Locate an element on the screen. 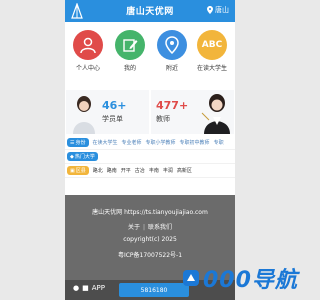 Image resolution: width=320 pixels, height=300 pixels. identity-badge: ☰ 身份 is located at coordinates (78, 142).